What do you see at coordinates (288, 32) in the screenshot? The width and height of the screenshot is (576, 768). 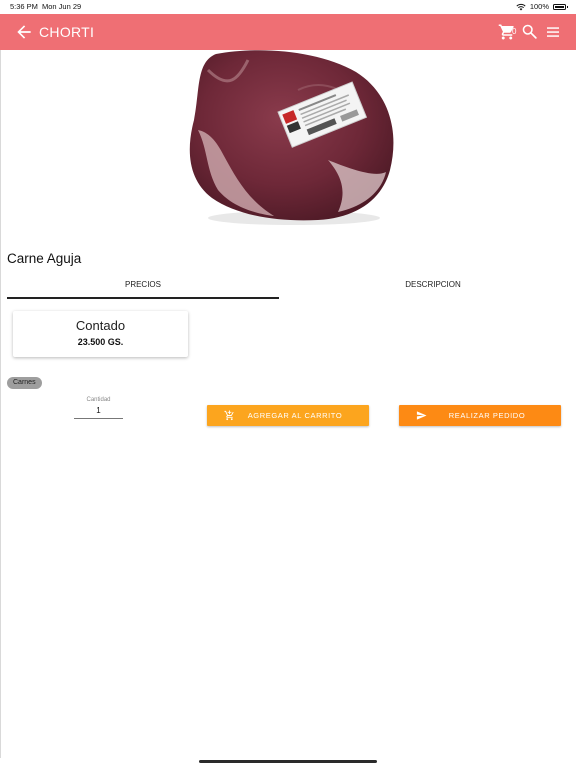 I see `app-bar: CHORTI 0` at bounding box center [288, 32].